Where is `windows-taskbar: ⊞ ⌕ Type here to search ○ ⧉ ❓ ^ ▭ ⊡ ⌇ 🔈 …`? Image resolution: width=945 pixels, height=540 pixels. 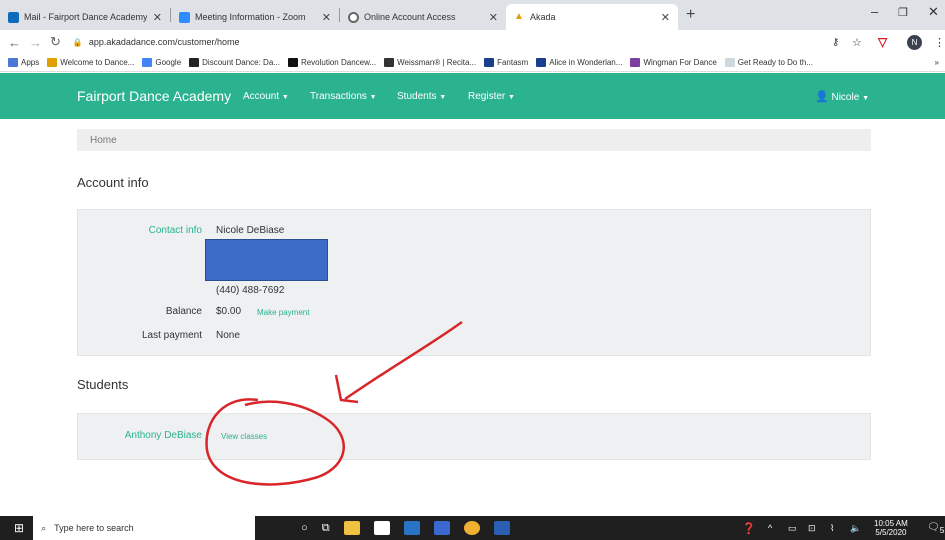 windows-taskbar: ⊞ ⌕ Type here to search ○ ⧉ ❓ ^ ▭ ⊡ ⌇ 🔈 … is located at coordinates (472, 528).